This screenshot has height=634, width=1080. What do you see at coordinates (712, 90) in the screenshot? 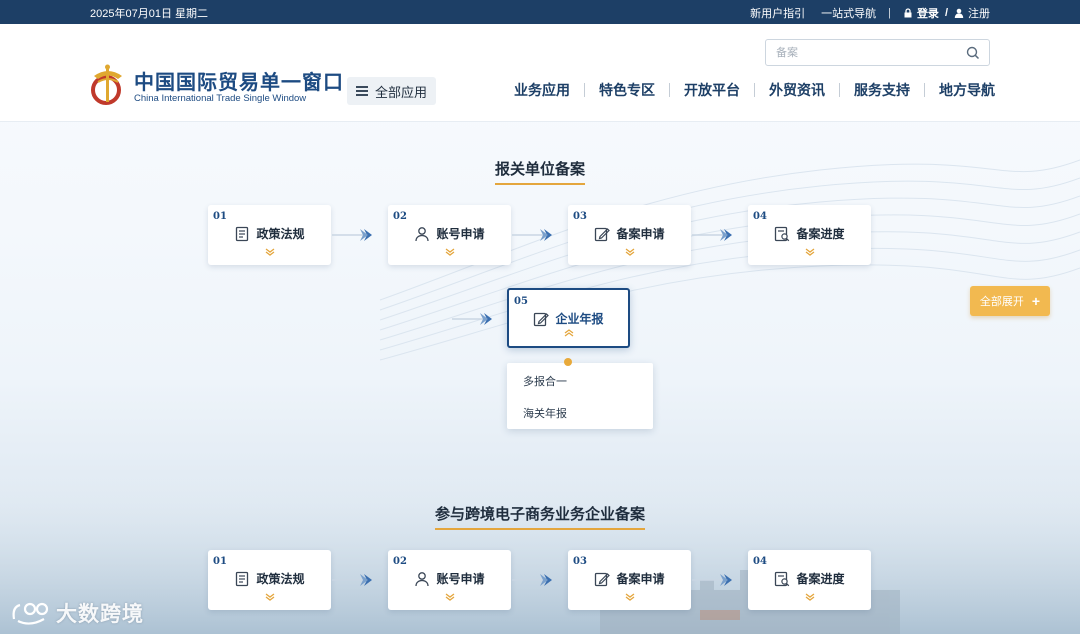
I see `nav-open-platform: 开放平台` at bounding box center [712, 90].